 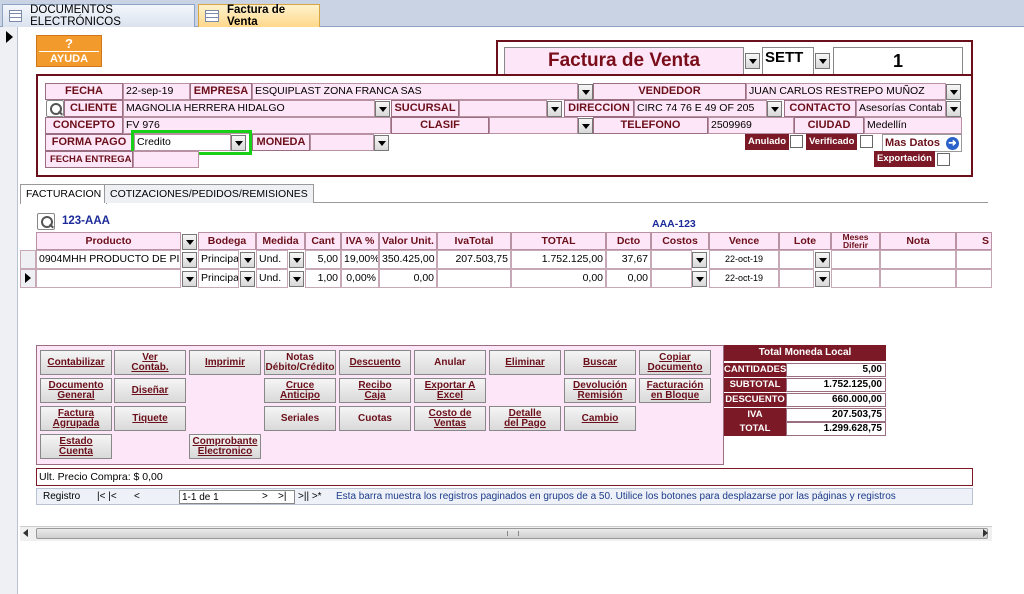 What do you see at coordinates (953, 92) in the screenshot?
I see `vendedor-dropdown-button` at bounding box center [953, 92].